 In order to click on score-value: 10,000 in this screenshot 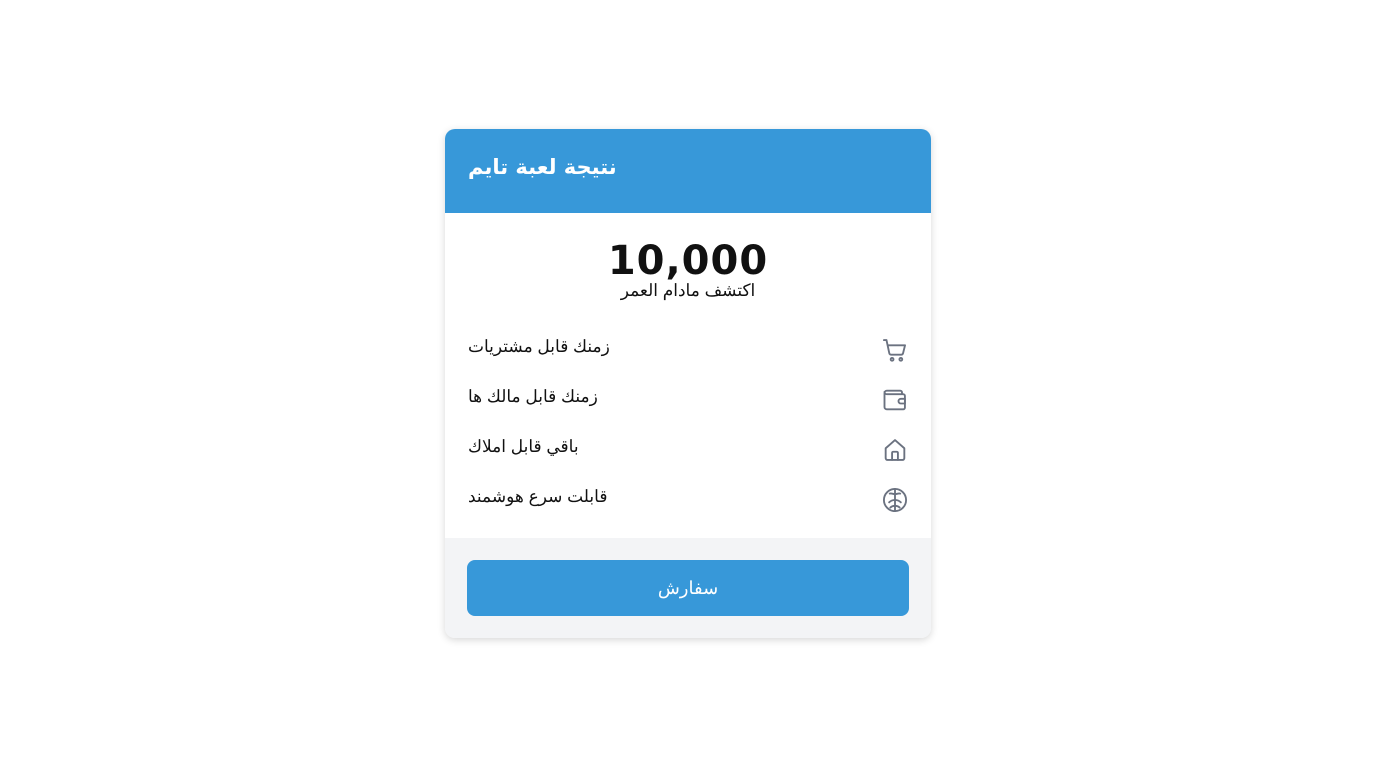, I will do `click(688, 261)`.